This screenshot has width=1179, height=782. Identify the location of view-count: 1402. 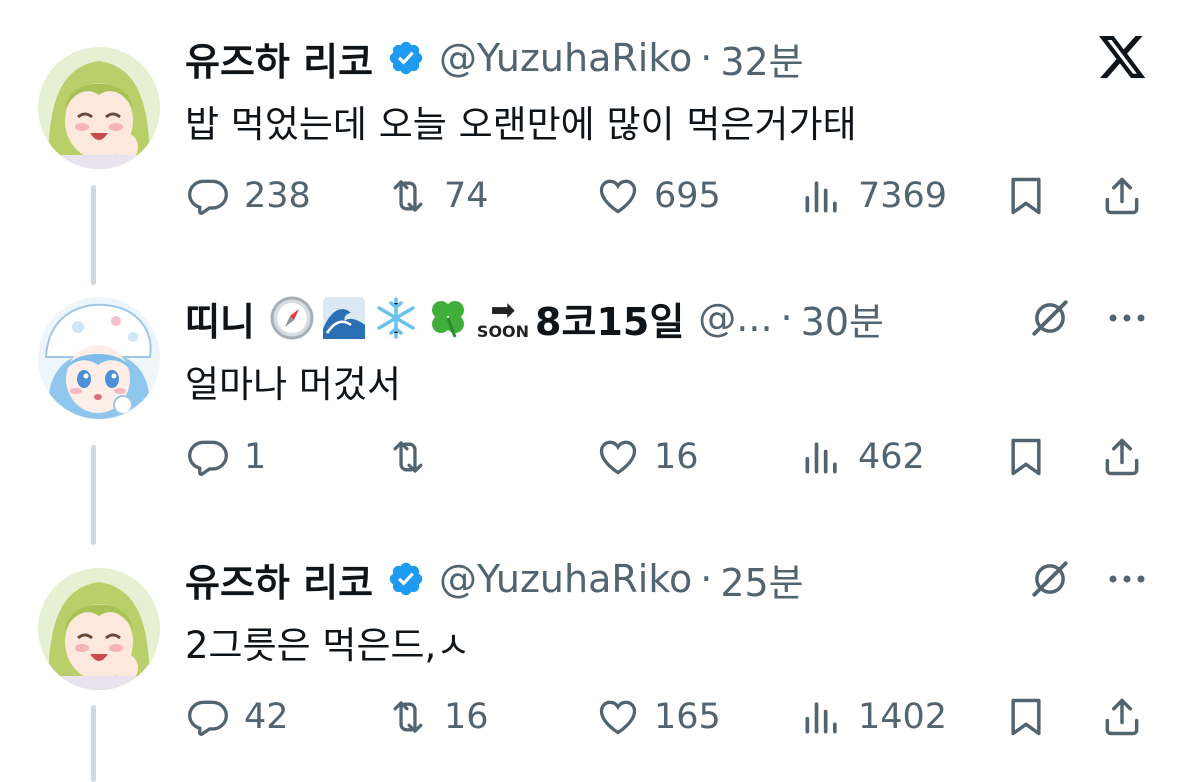
(903, 717).